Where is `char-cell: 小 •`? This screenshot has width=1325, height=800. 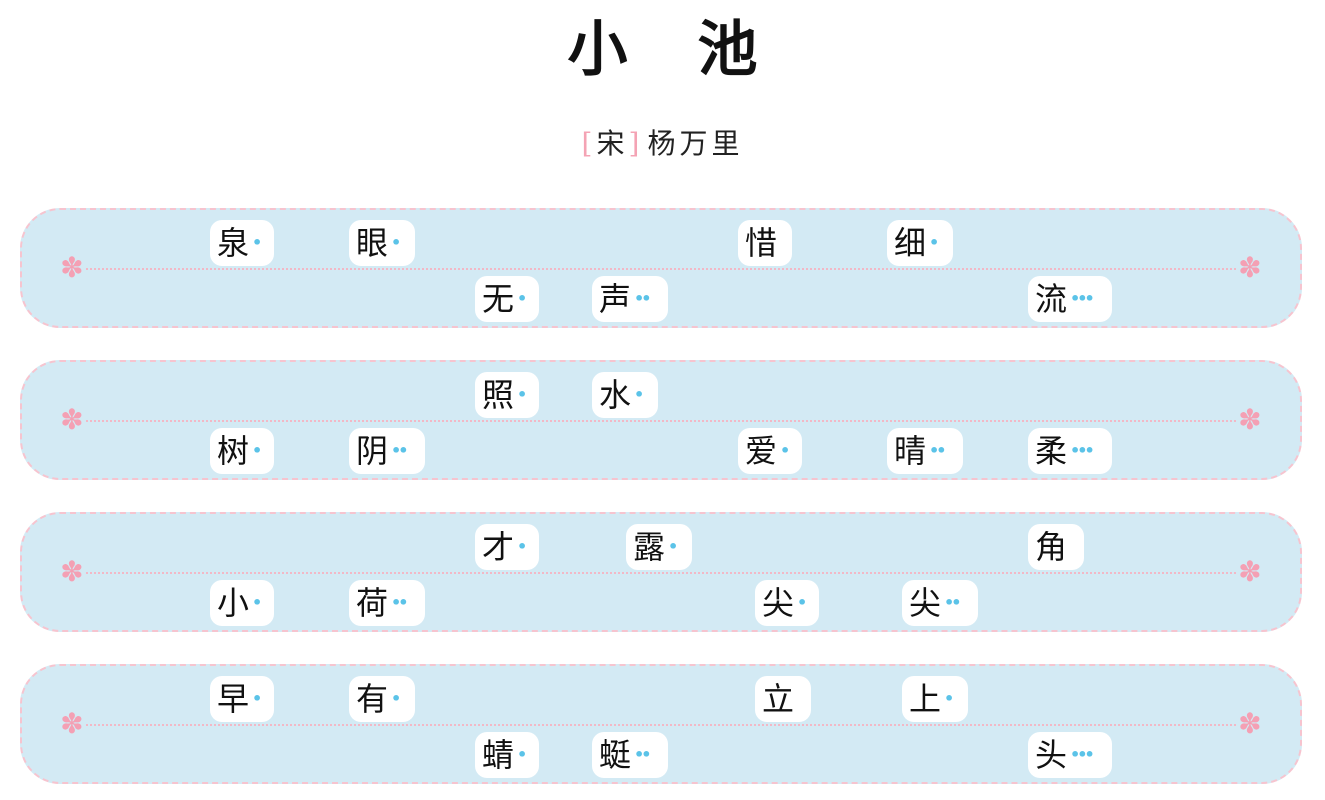 char-cell: 小 • is located at coordinates (242, 603).